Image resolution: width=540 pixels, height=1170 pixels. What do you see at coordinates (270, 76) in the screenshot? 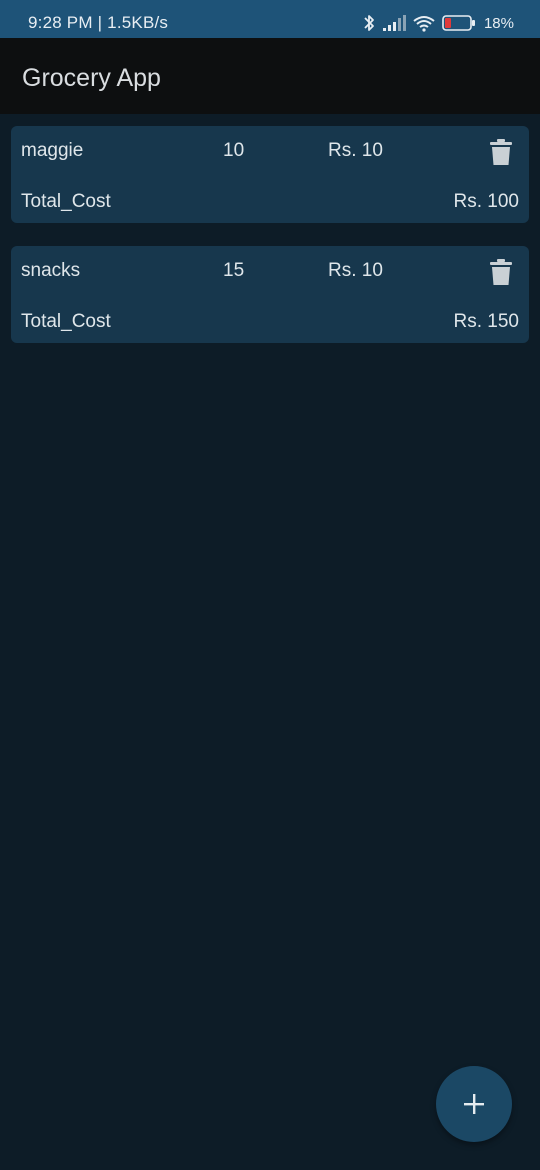
I see `app-bar: Grocery App` at bounding box center [270, 76].